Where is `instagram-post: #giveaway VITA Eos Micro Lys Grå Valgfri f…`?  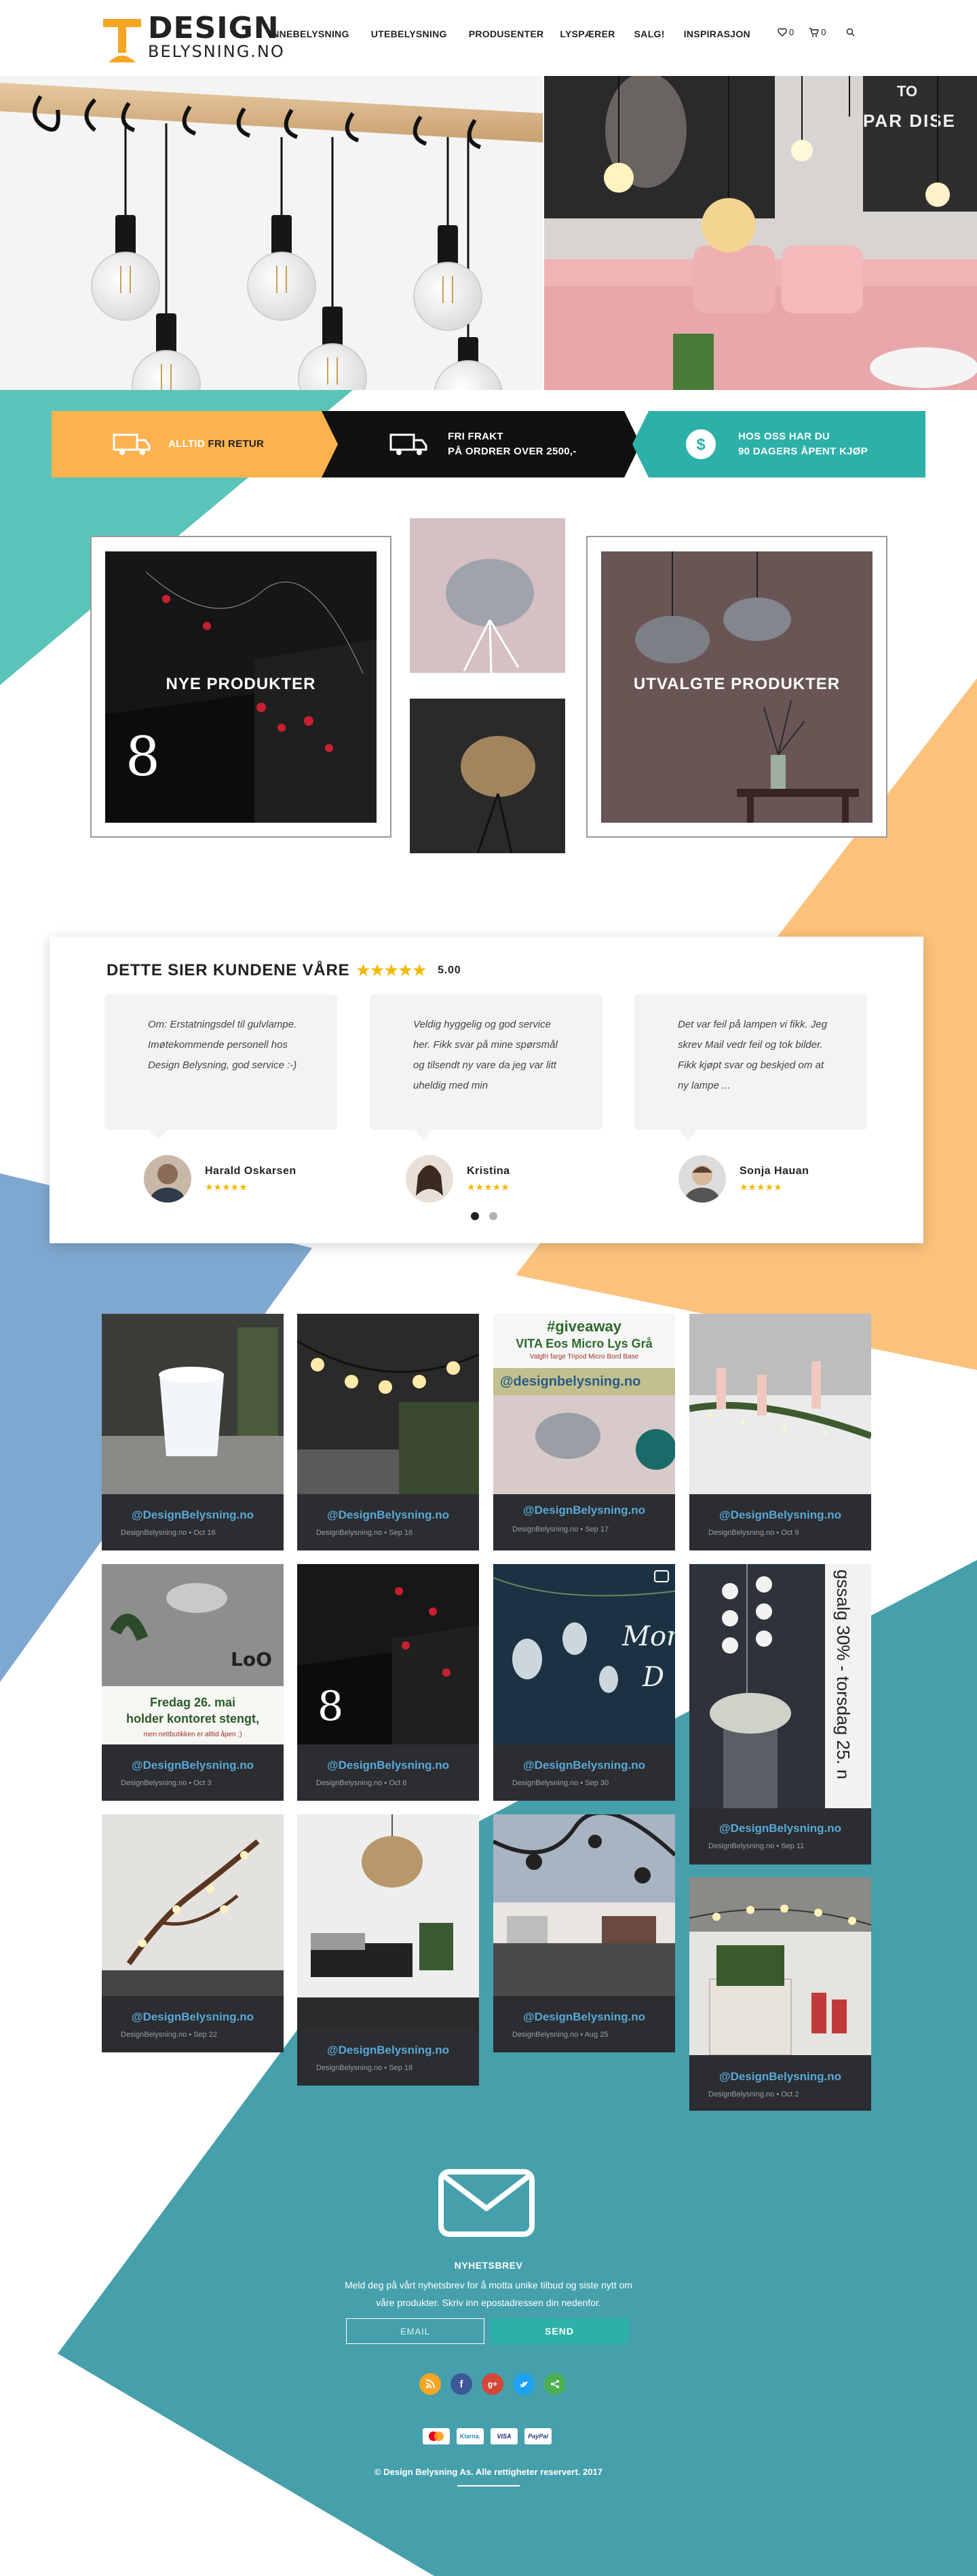
instagram-post: #giveaway VITA Eos Micro Lys Grå Valgfri f… is located at coordinates (584, 1432).